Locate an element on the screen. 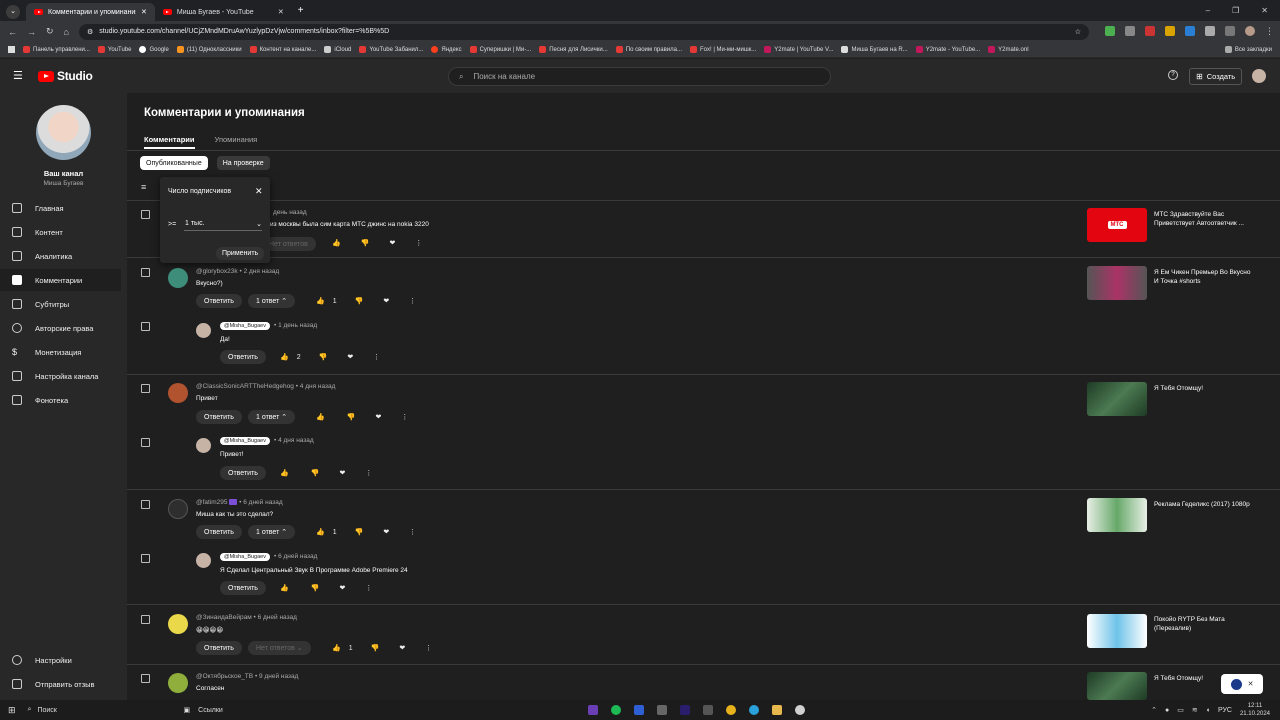  task-view-icon: ▣ is located at coordinates (187, 710).